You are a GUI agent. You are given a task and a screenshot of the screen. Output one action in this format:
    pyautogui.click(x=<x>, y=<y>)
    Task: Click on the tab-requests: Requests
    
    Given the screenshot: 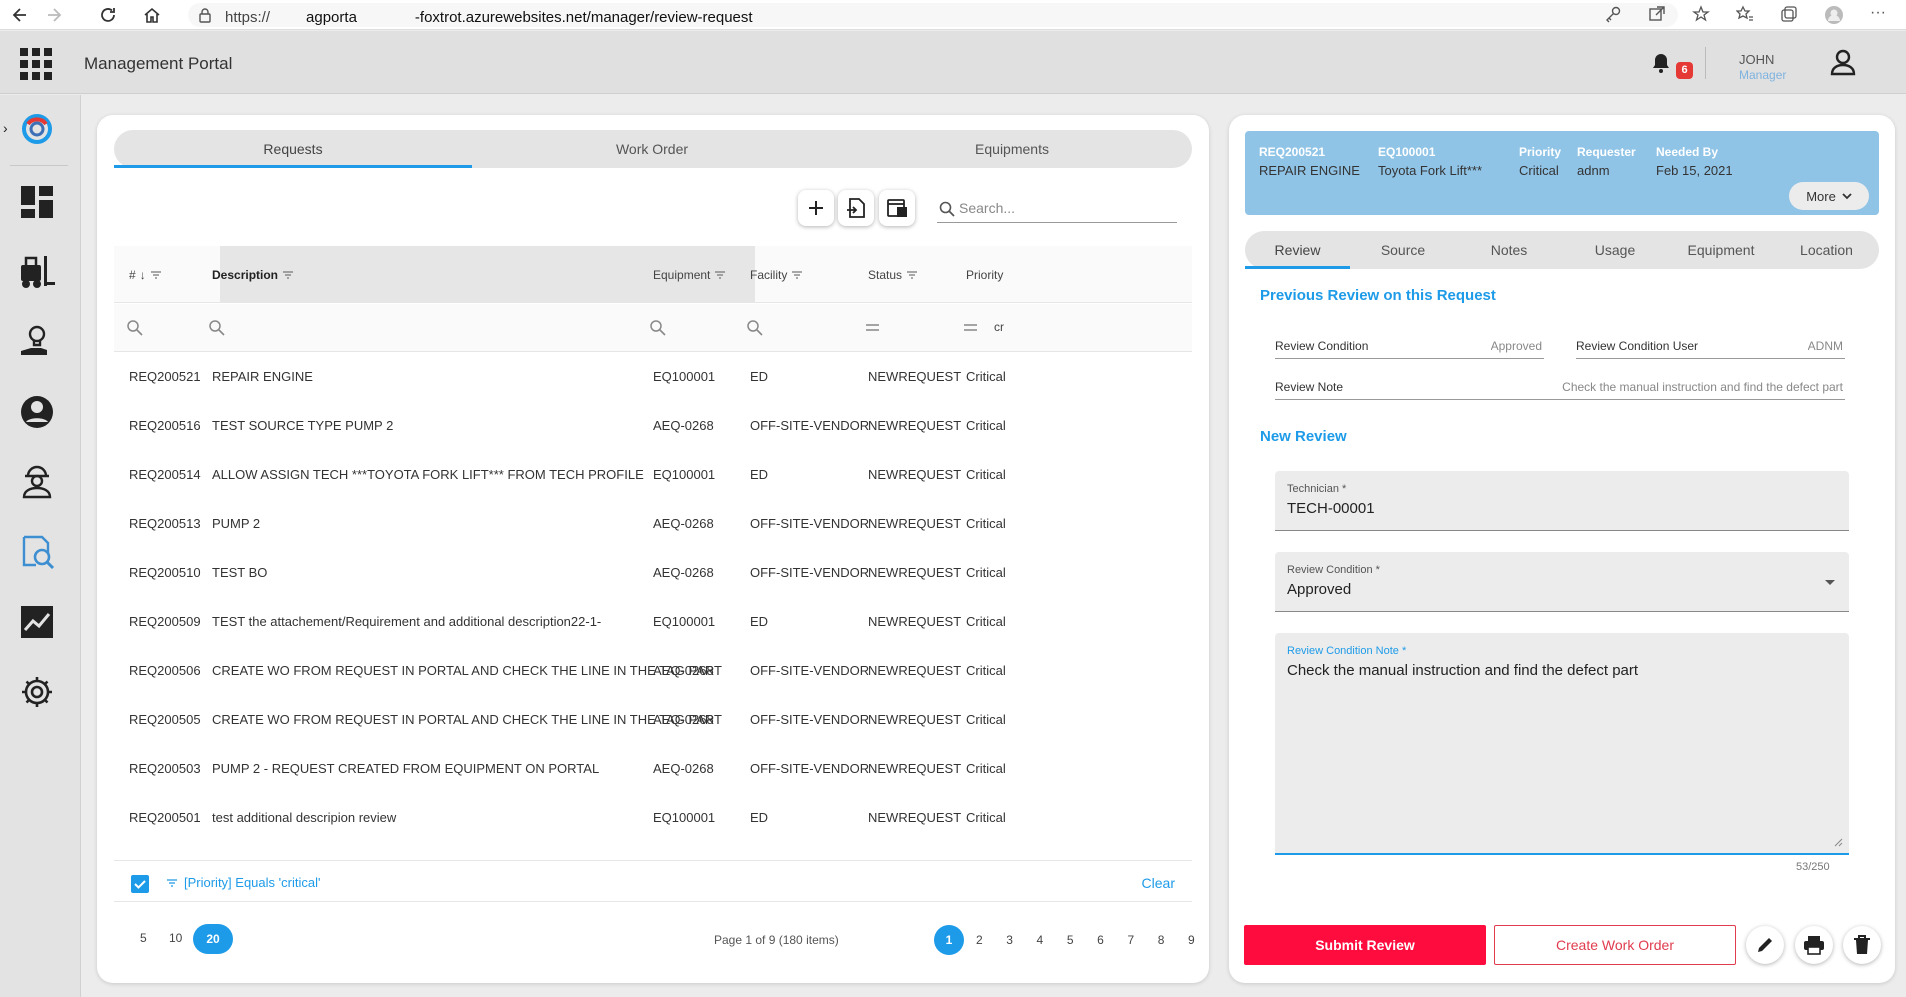 What is the action you would take?
    pyautogui.click(x=293, y=149)
    